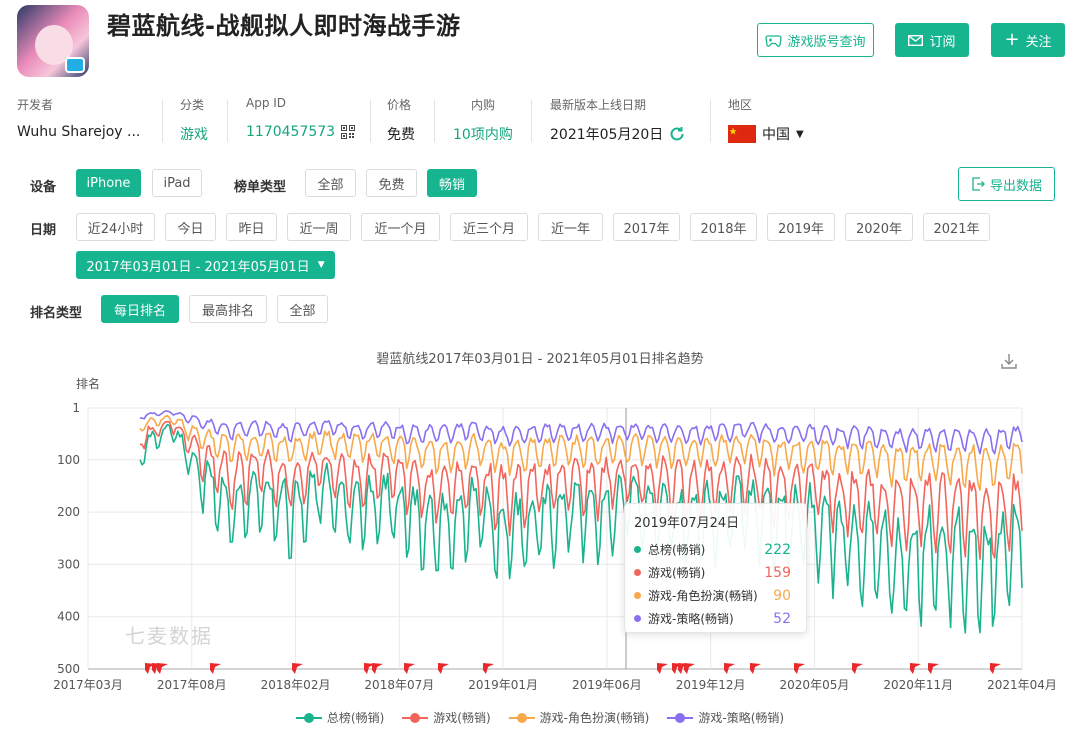  I want to click on legend-item: 游戏-角色扮演(畅销), so click(579, 717).